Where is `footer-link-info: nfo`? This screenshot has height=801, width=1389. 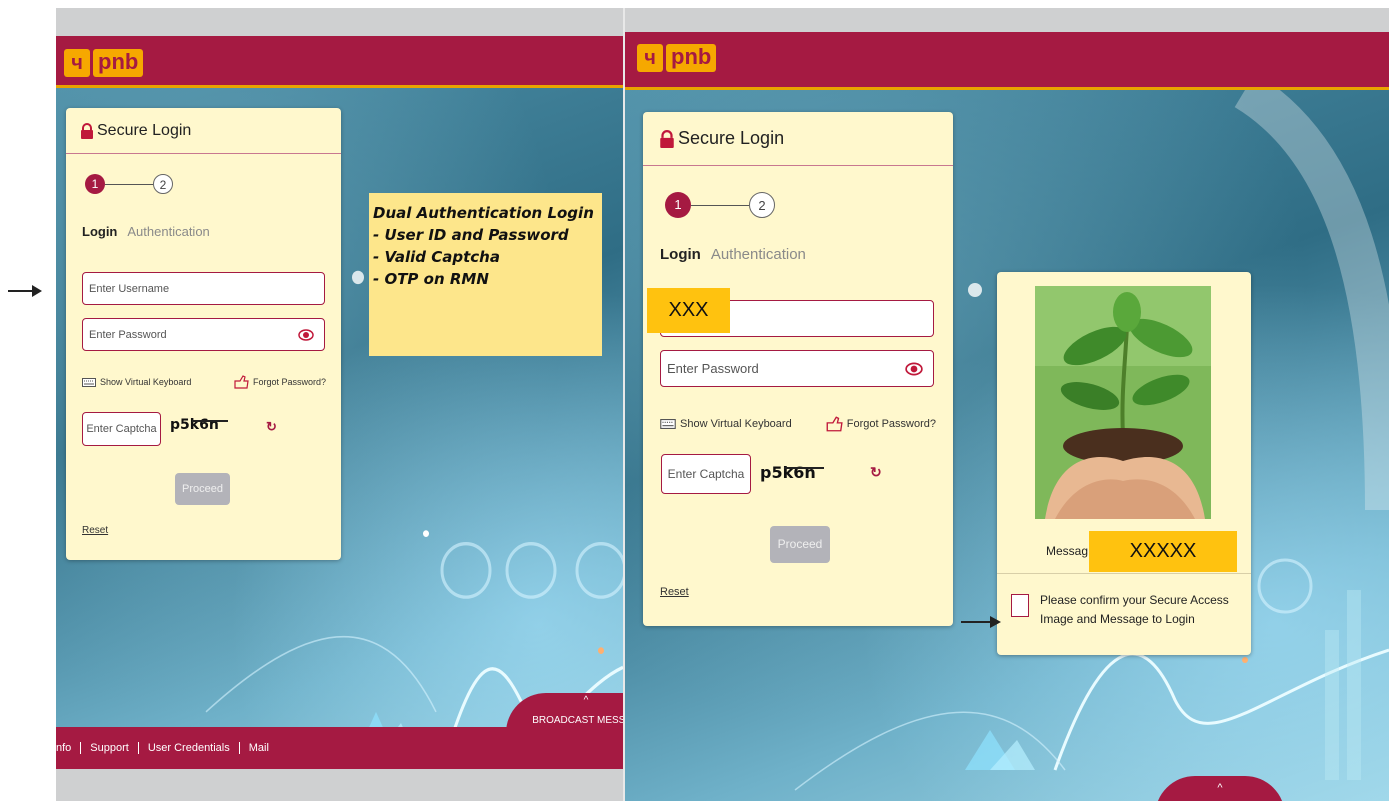
footer-link-info: nfo is located at coordinates (69, 748).